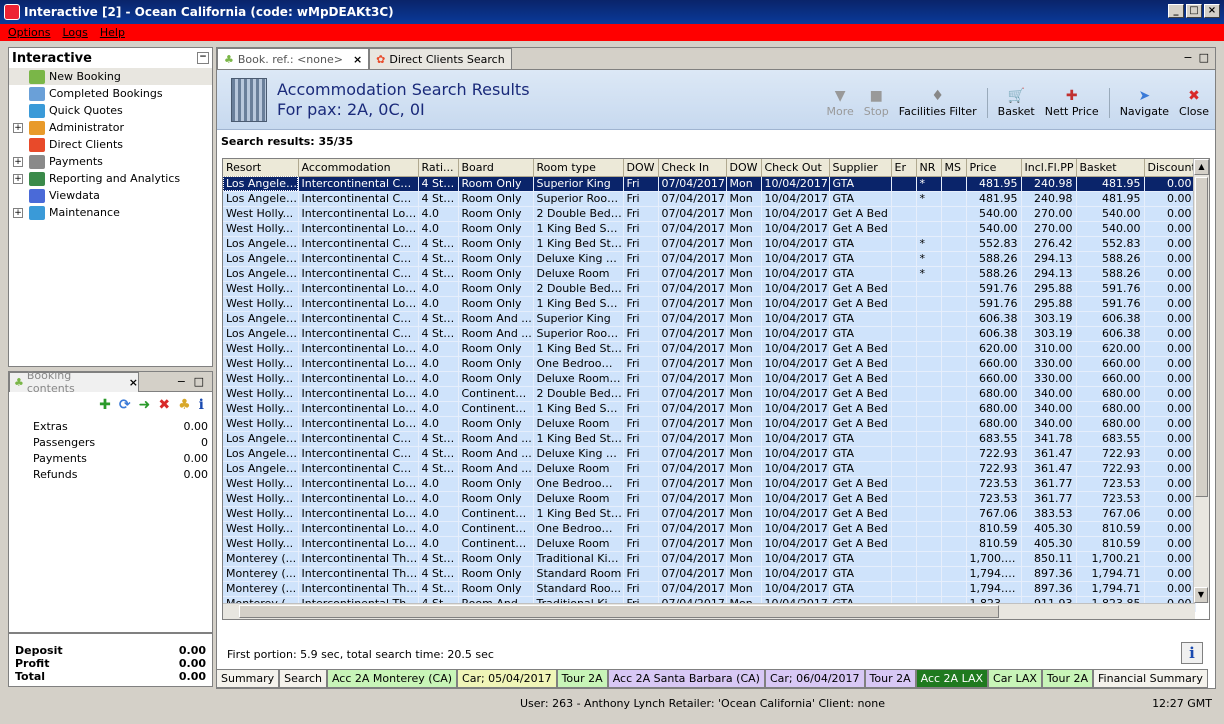  What do you see at coordinates (358, 168) in the screenshot?
I see `column-header: Accommodation` at bounding box center [358, 168].